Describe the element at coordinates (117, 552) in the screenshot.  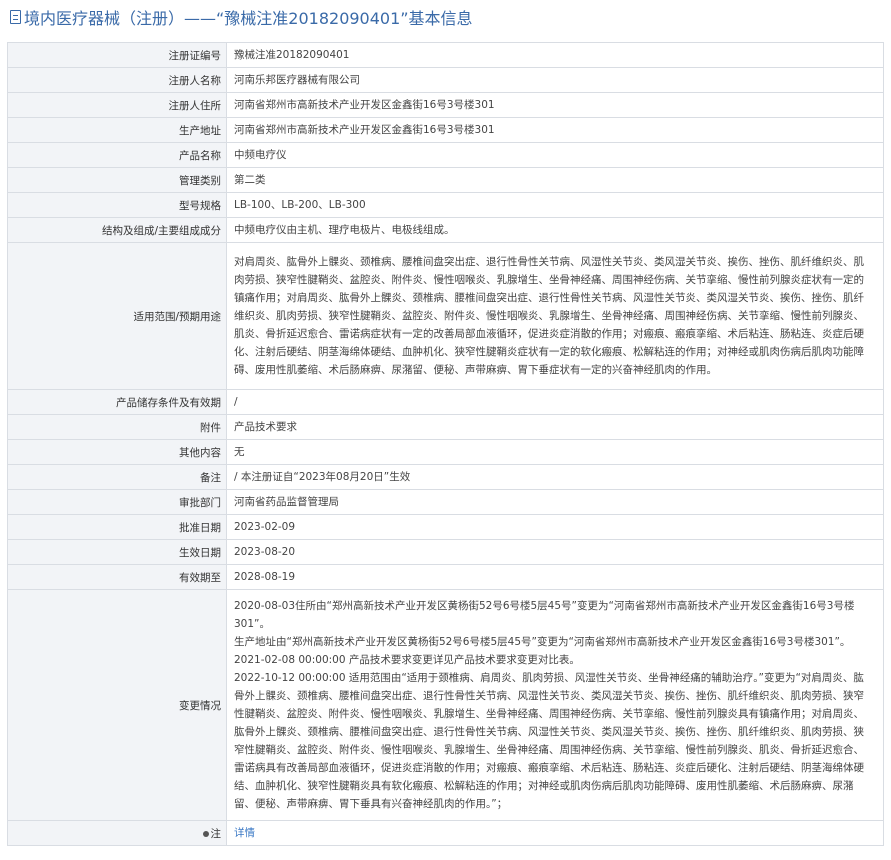
I see `label-effective-date: 生效日期` at that location.